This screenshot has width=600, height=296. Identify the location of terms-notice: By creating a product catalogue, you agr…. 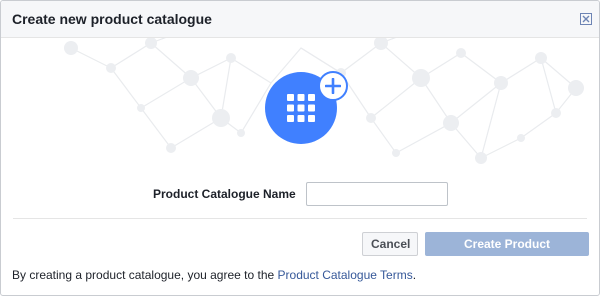
(214, 275).